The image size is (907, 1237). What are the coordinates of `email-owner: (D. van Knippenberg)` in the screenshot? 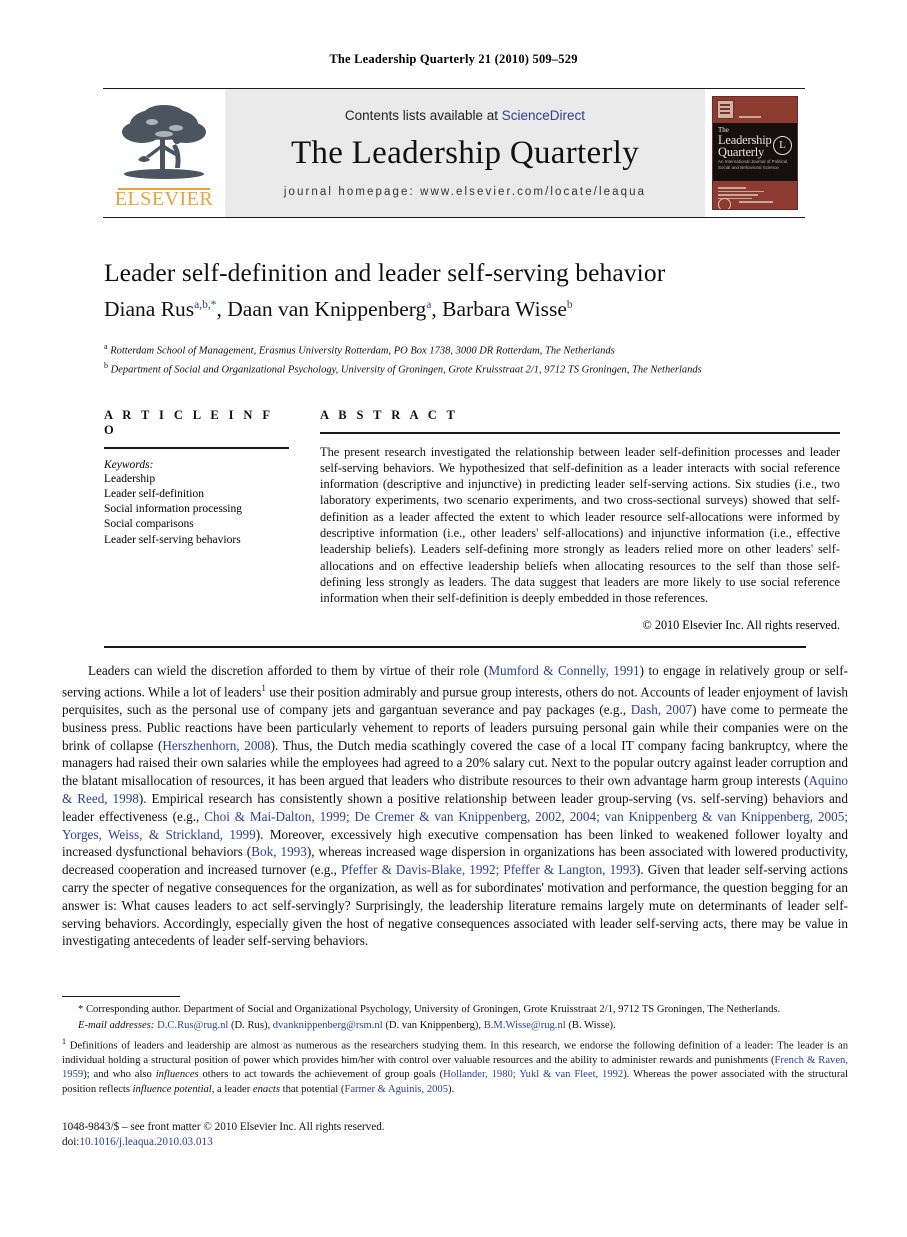 It's located at (432, 1026).